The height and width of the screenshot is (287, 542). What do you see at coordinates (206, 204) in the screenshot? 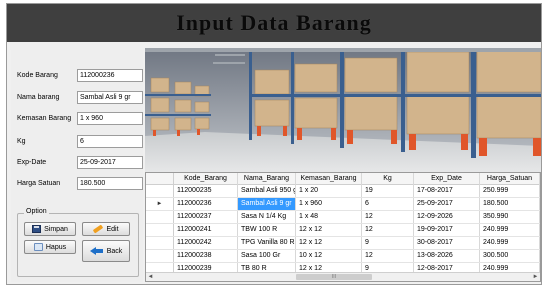
I see `cell-kode-barang: 112000236` at bounding box center [206, 204].